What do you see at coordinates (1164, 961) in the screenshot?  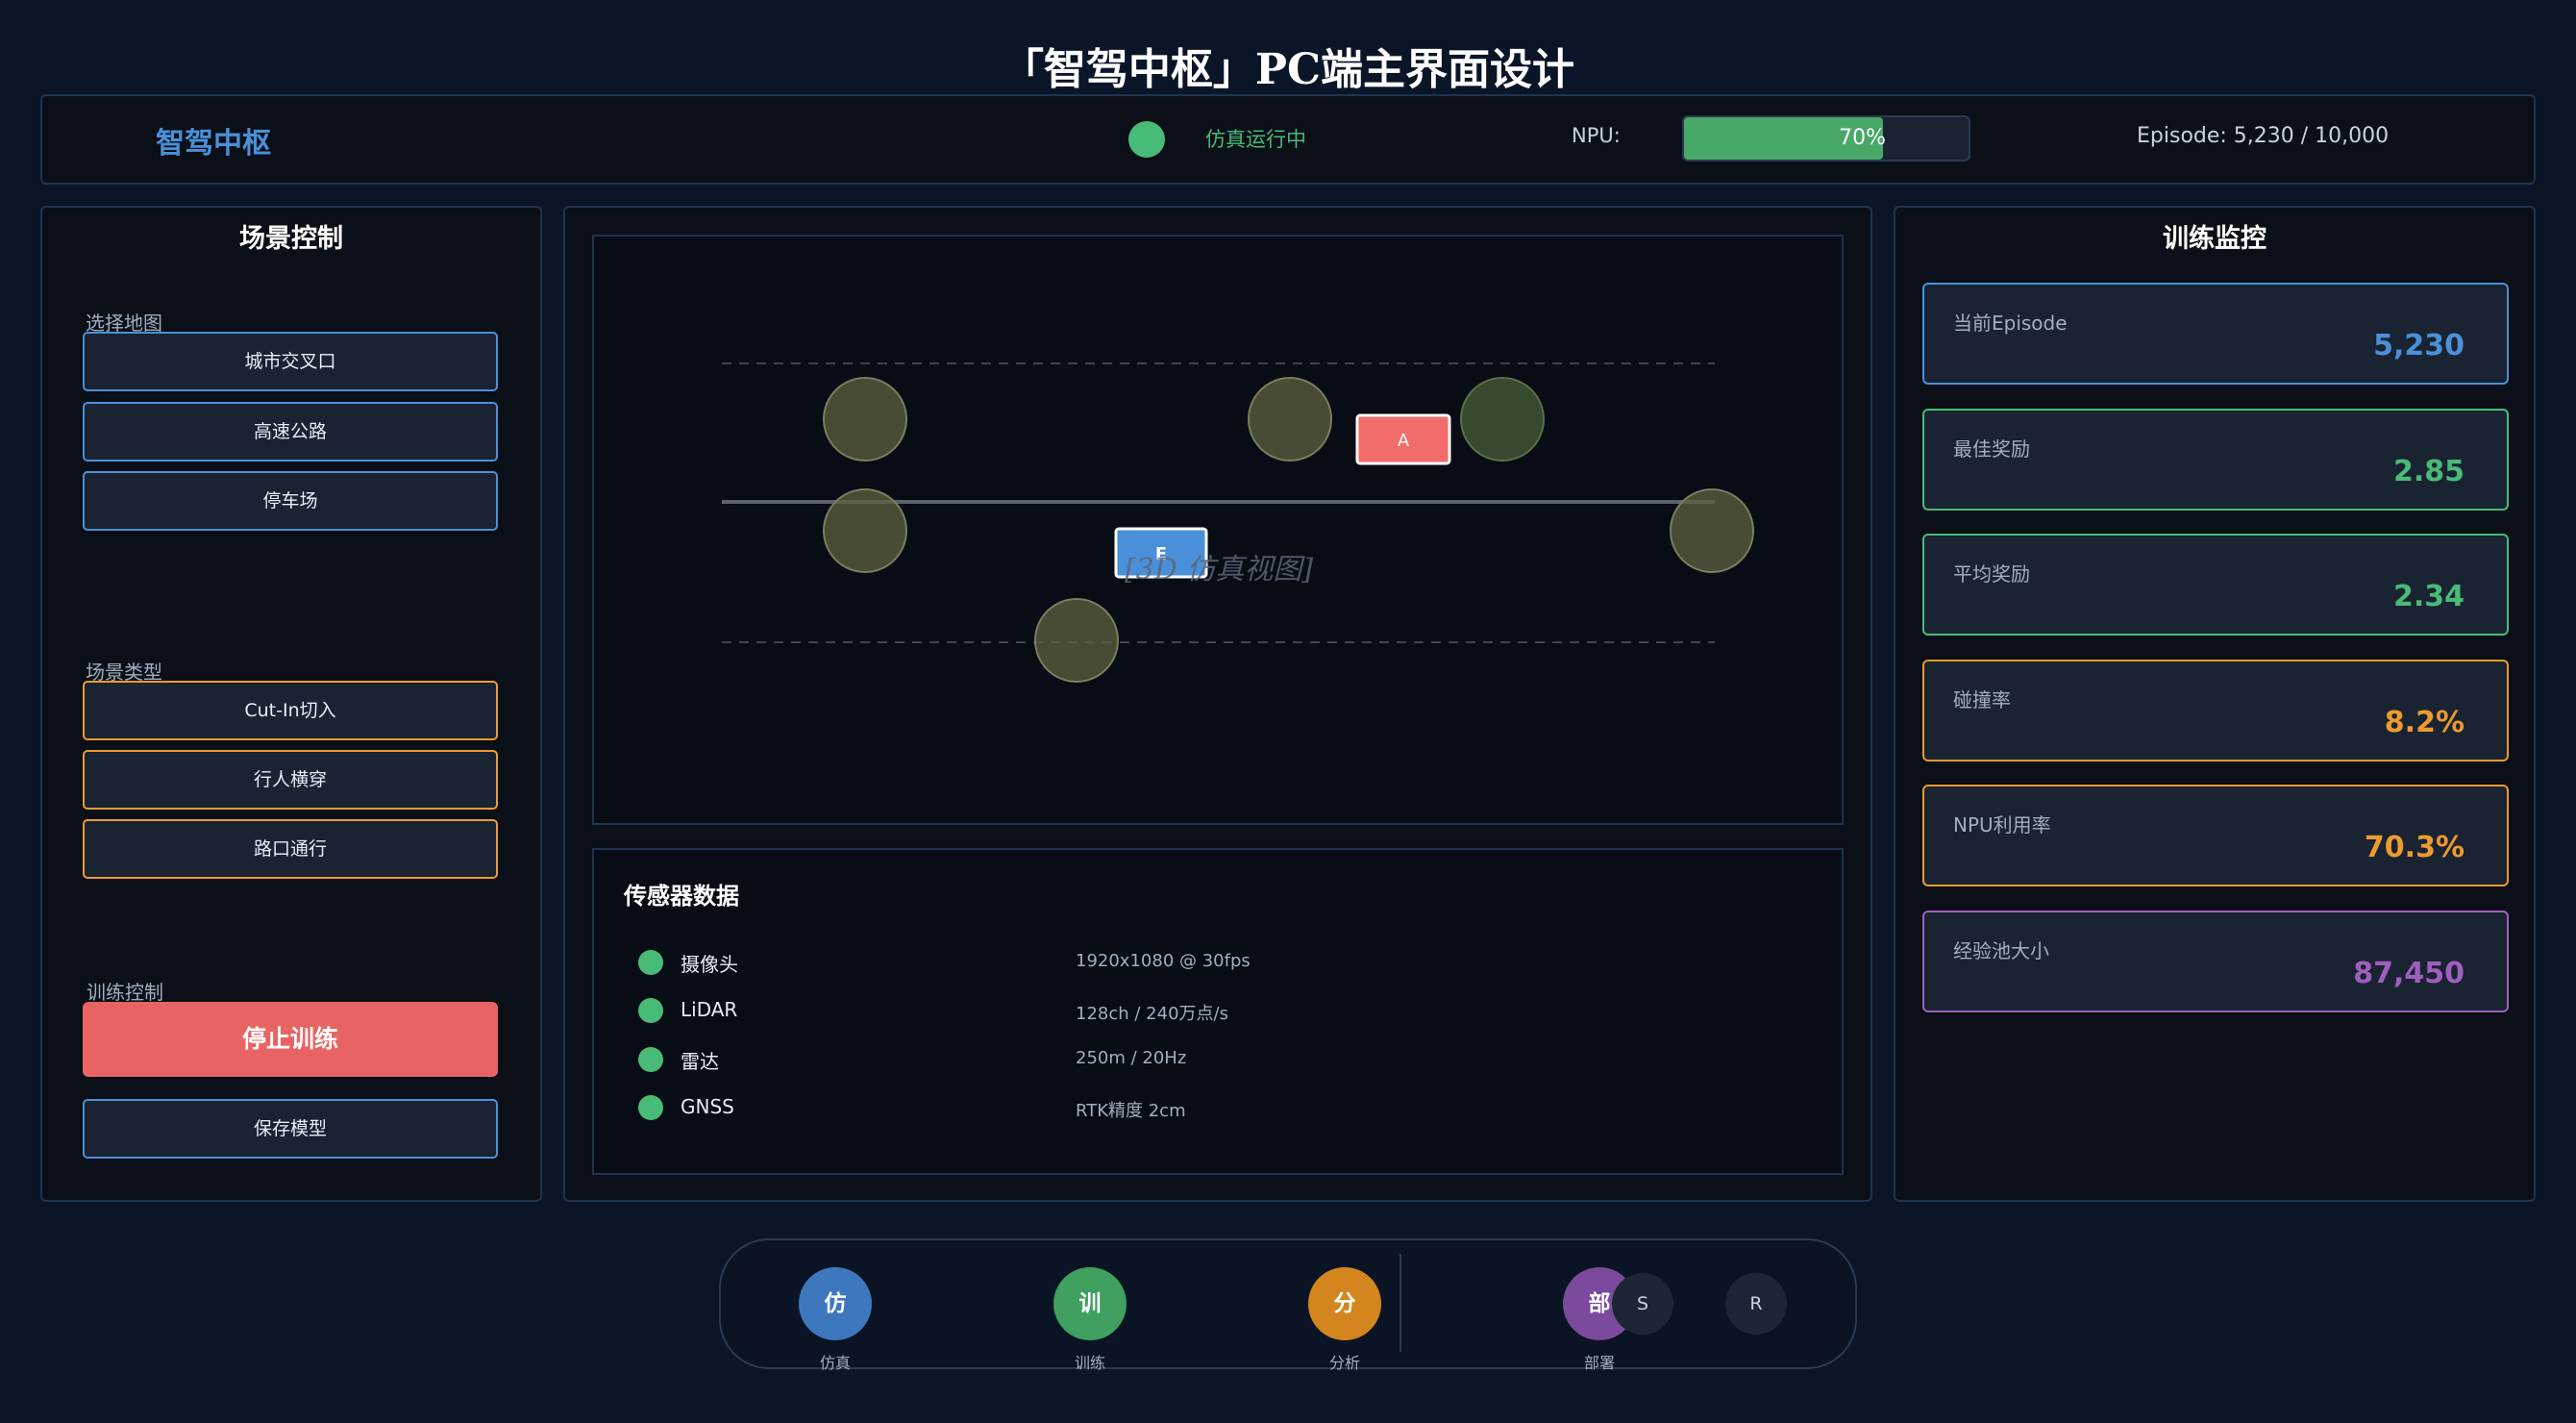 I see `sensor-value-camera: 1920x1080 @ 30fps` at bounding box center [1164, 961].